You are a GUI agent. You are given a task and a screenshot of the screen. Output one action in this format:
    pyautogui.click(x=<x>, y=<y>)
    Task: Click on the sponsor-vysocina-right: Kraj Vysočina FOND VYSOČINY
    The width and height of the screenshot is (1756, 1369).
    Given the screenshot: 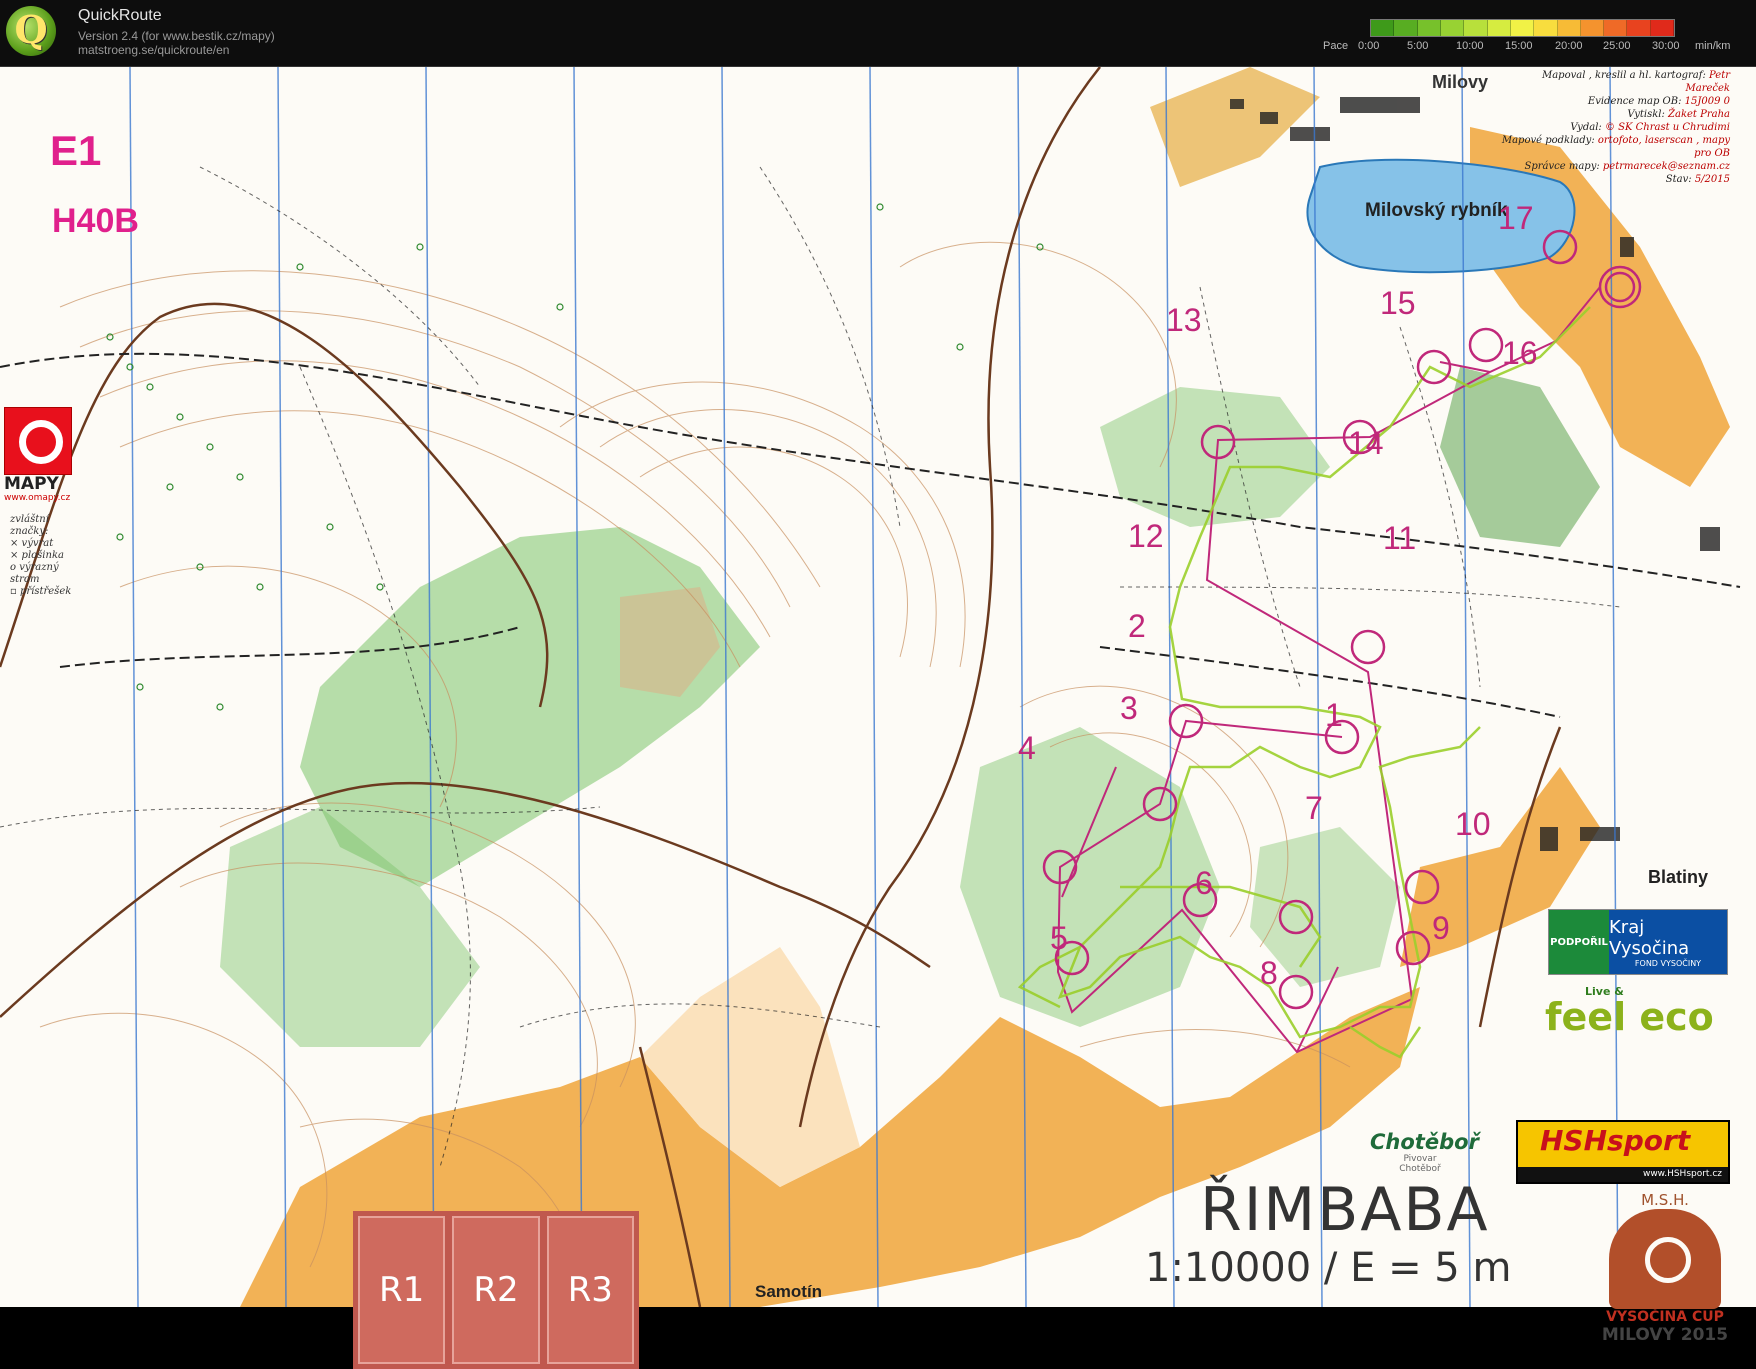 What is the action you would take?
    pyautogui.click(x=1668, y=942)
    